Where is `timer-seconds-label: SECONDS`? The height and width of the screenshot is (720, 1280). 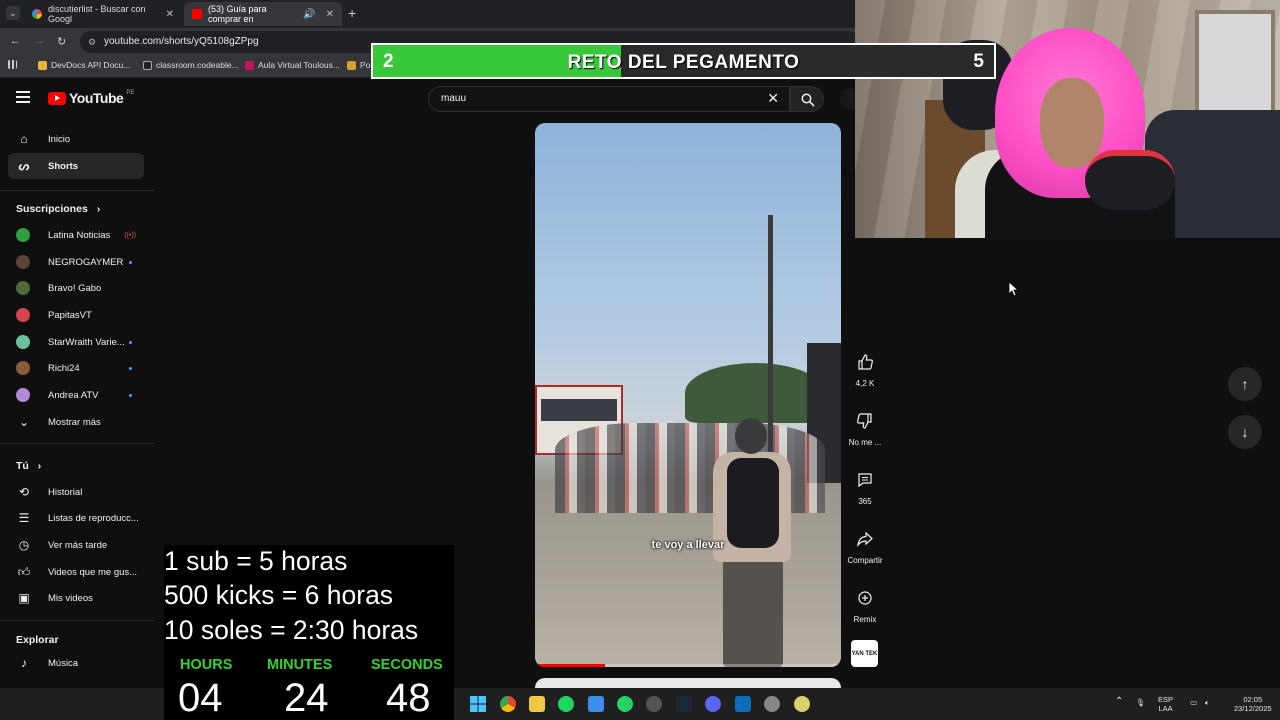 timer-seconds-label: SECONDS is located at coordinates (407, 665).